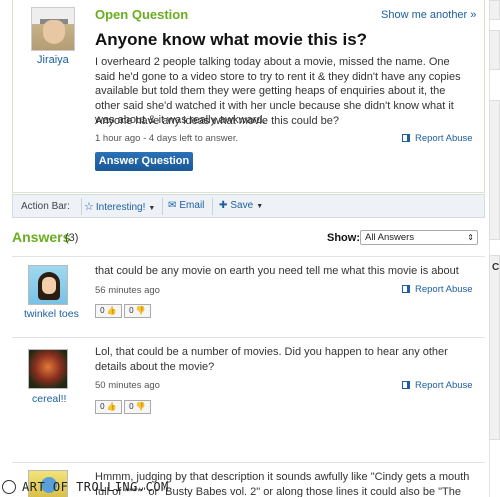 Image resolution: width=500 pixels, height=497 pixels. Describe the element at coordinates (419, 237) in the screenshot. I see `show-filter-select: All Answers ⇕` at that location.